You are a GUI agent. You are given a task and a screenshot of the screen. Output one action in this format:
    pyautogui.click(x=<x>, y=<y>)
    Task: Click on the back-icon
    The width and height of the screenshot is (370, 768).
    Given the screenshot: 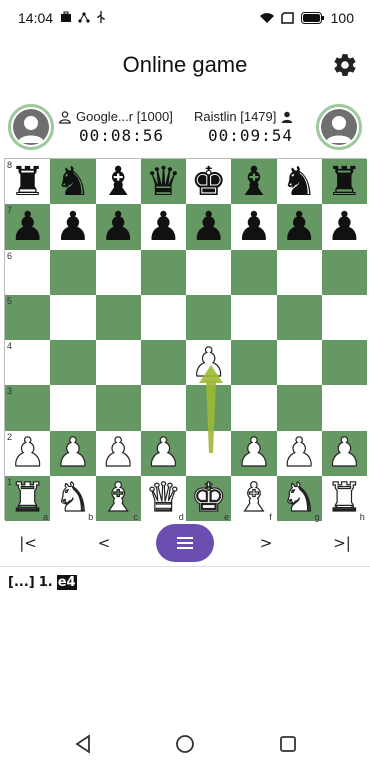 What is the action you would take?
    pyautogui.click(x=84, y=744)
    